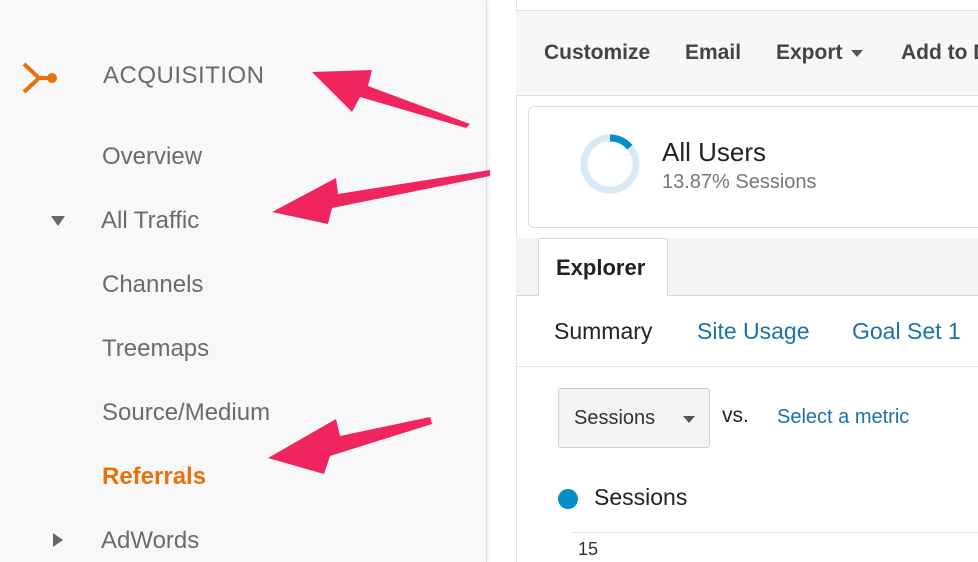 This screenshot has height=562, width=978. Describe the element at coordinates (186, 413) in the screenshot. I see `sidebar-item-source-medium: Source/Medium` at that location.